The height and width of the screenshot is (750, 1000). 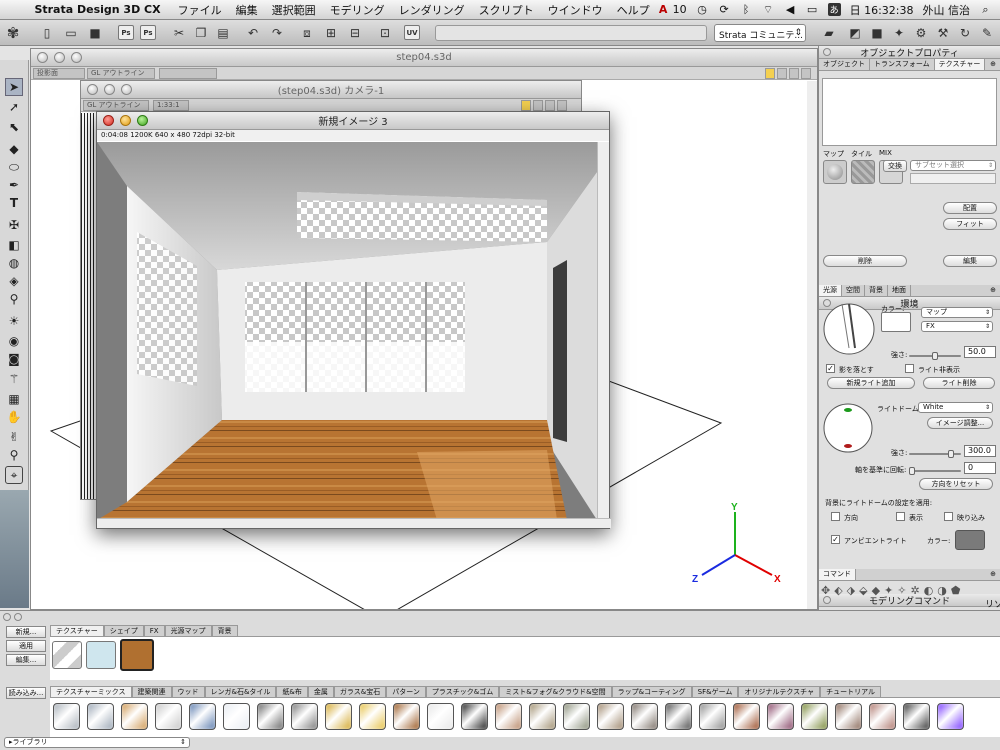 What do you see at coordinates (960, 64) in the screenshot?
I see `tab-texture: テクスチャー` at bounding box center [960, 64].